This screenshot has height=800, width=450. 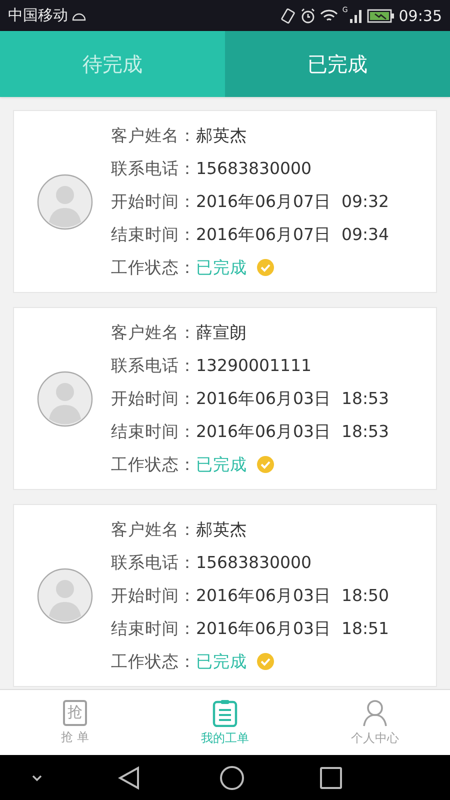 I want to click on field-value: 2016年06月07日 09:34, so click(x=293, y=235).